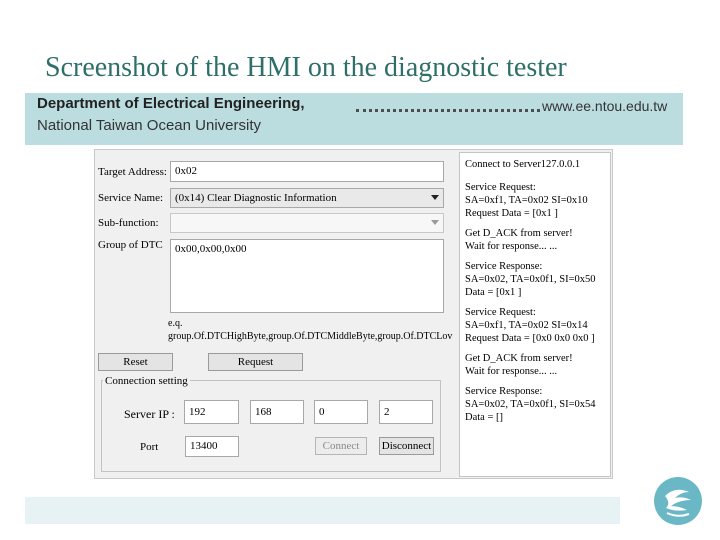  Describe the element at coordinates (406, 446) in the screenshot. I see `disconnect-button: Disconnect` at that location.